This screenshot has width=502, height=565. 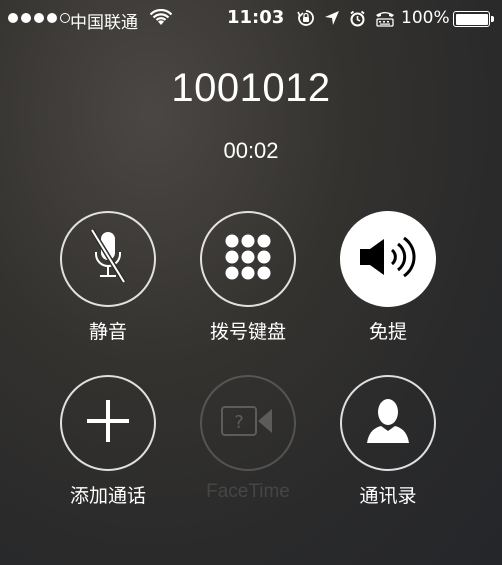 I want to click on speaker-button, so click(x=388, y=259).